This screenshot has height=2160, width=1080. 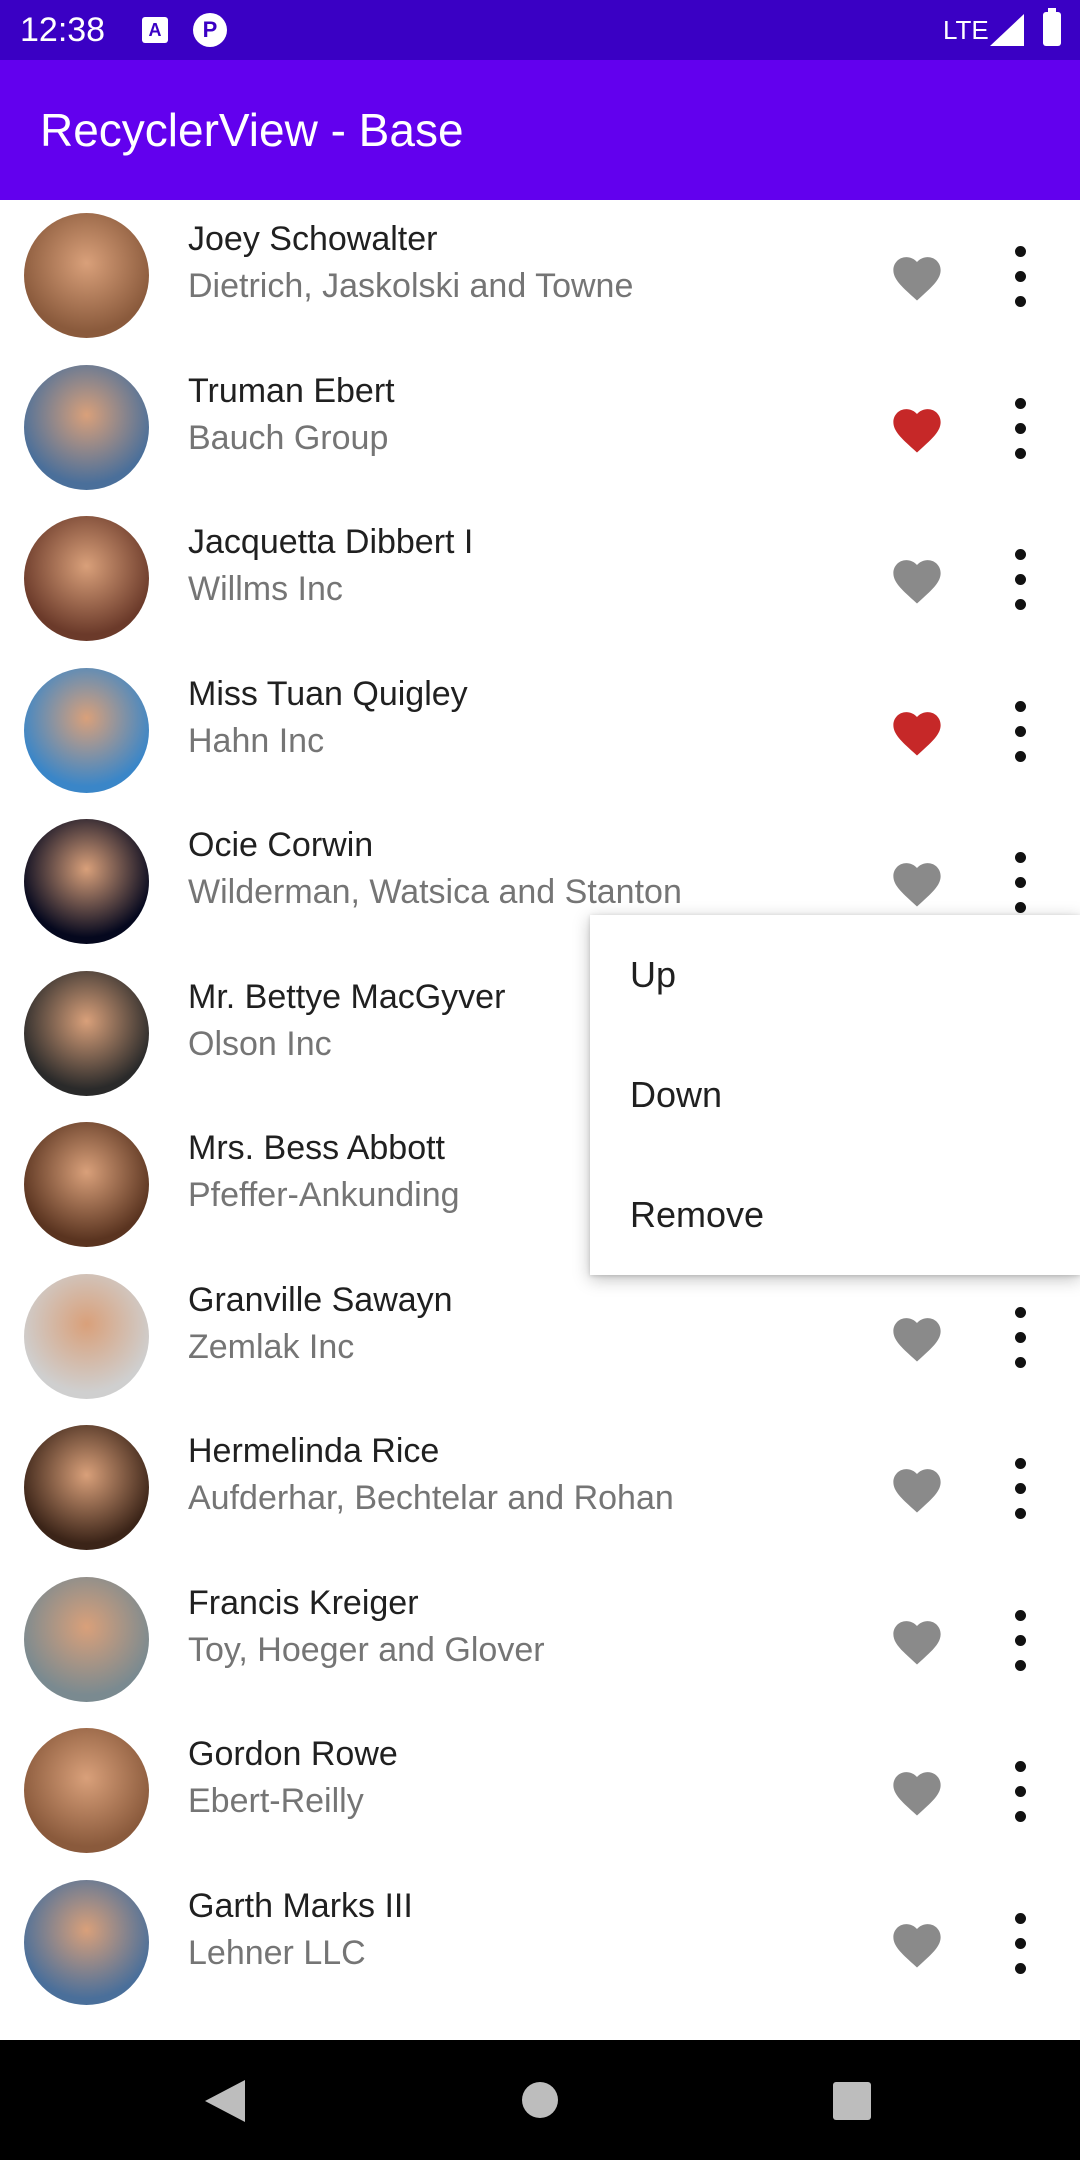 I want to click on item-company: Zemlak Inc, so click(x=271, y=1347).